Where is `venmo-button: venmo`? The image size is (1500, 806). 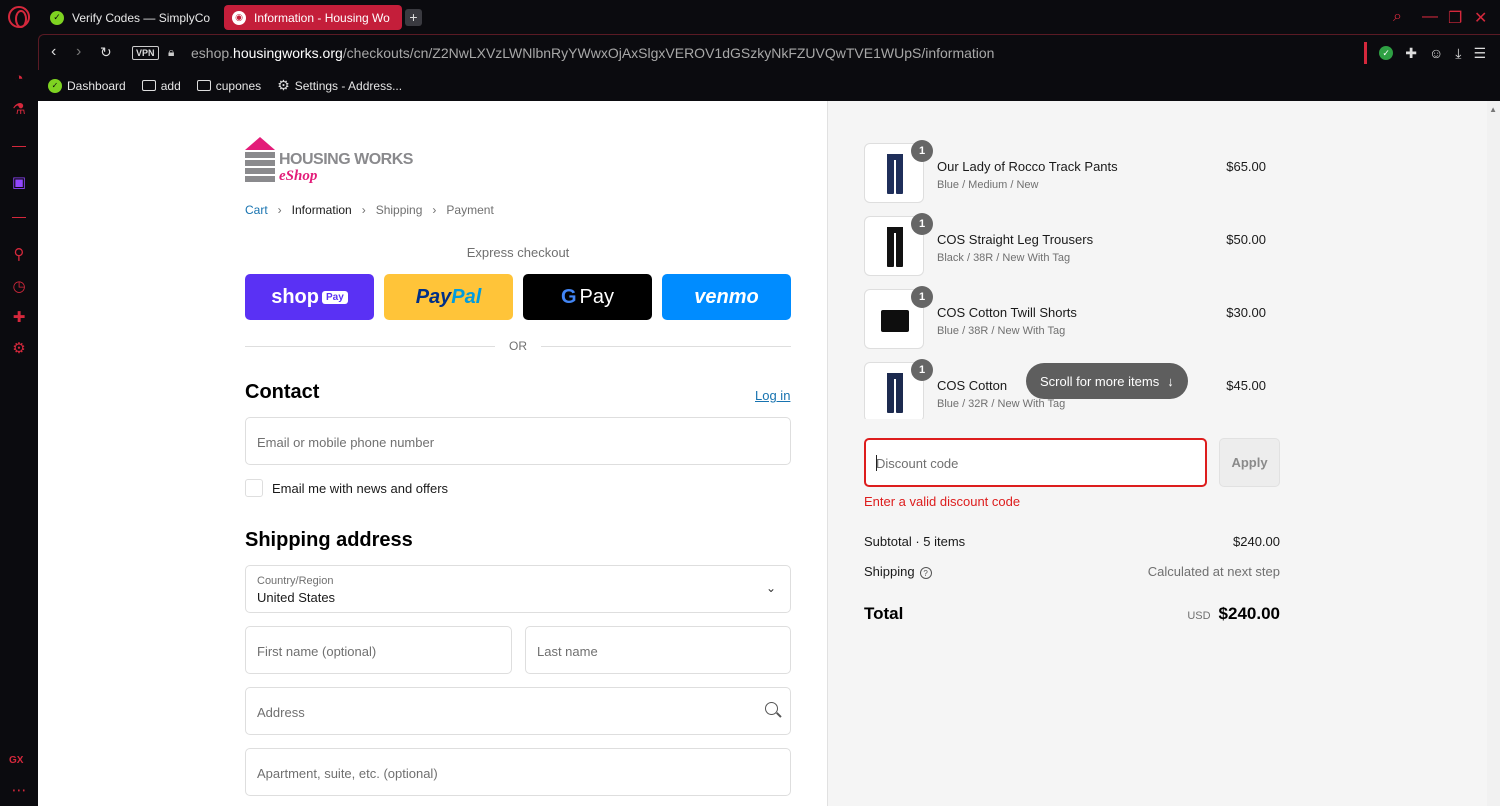 venmo-button: venmo is located at coordinates (726, 297).